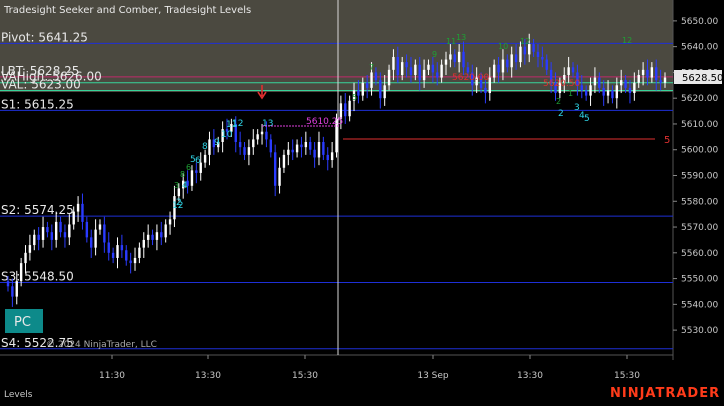 This screenshot has width=724, height=406. Describe the element at coordinates (434, 54) in the screenshot. I see `comber-count-label: 9` at that location.